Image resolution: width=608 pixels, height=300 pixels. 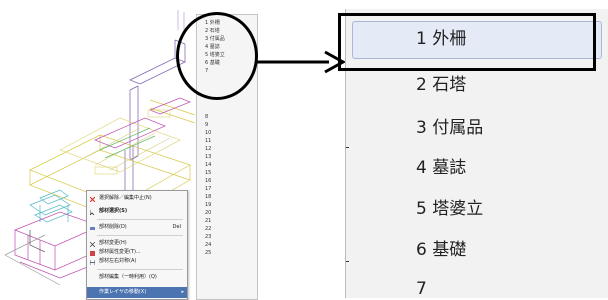 I want to click on menu-item-select-part: 部材選択(S), so click(x=137, y=211).